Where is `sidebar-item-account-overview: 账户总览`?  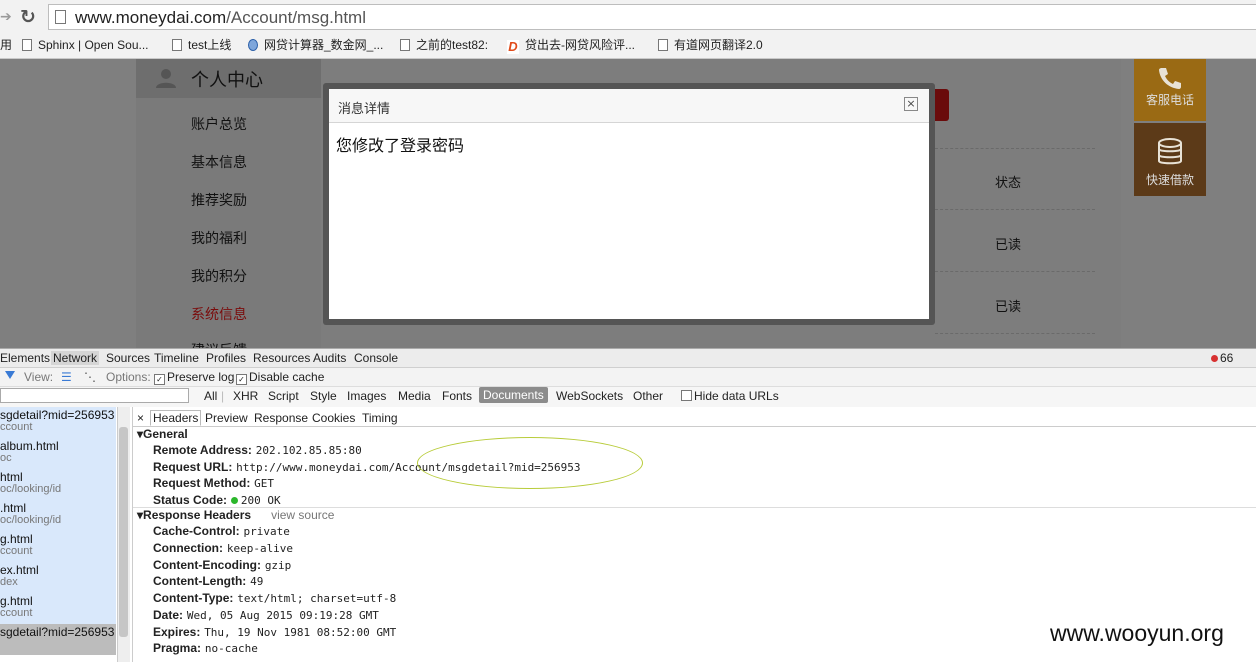 sidebar-item-account-overview: 账户总览 is located at coordinates (219, 124).